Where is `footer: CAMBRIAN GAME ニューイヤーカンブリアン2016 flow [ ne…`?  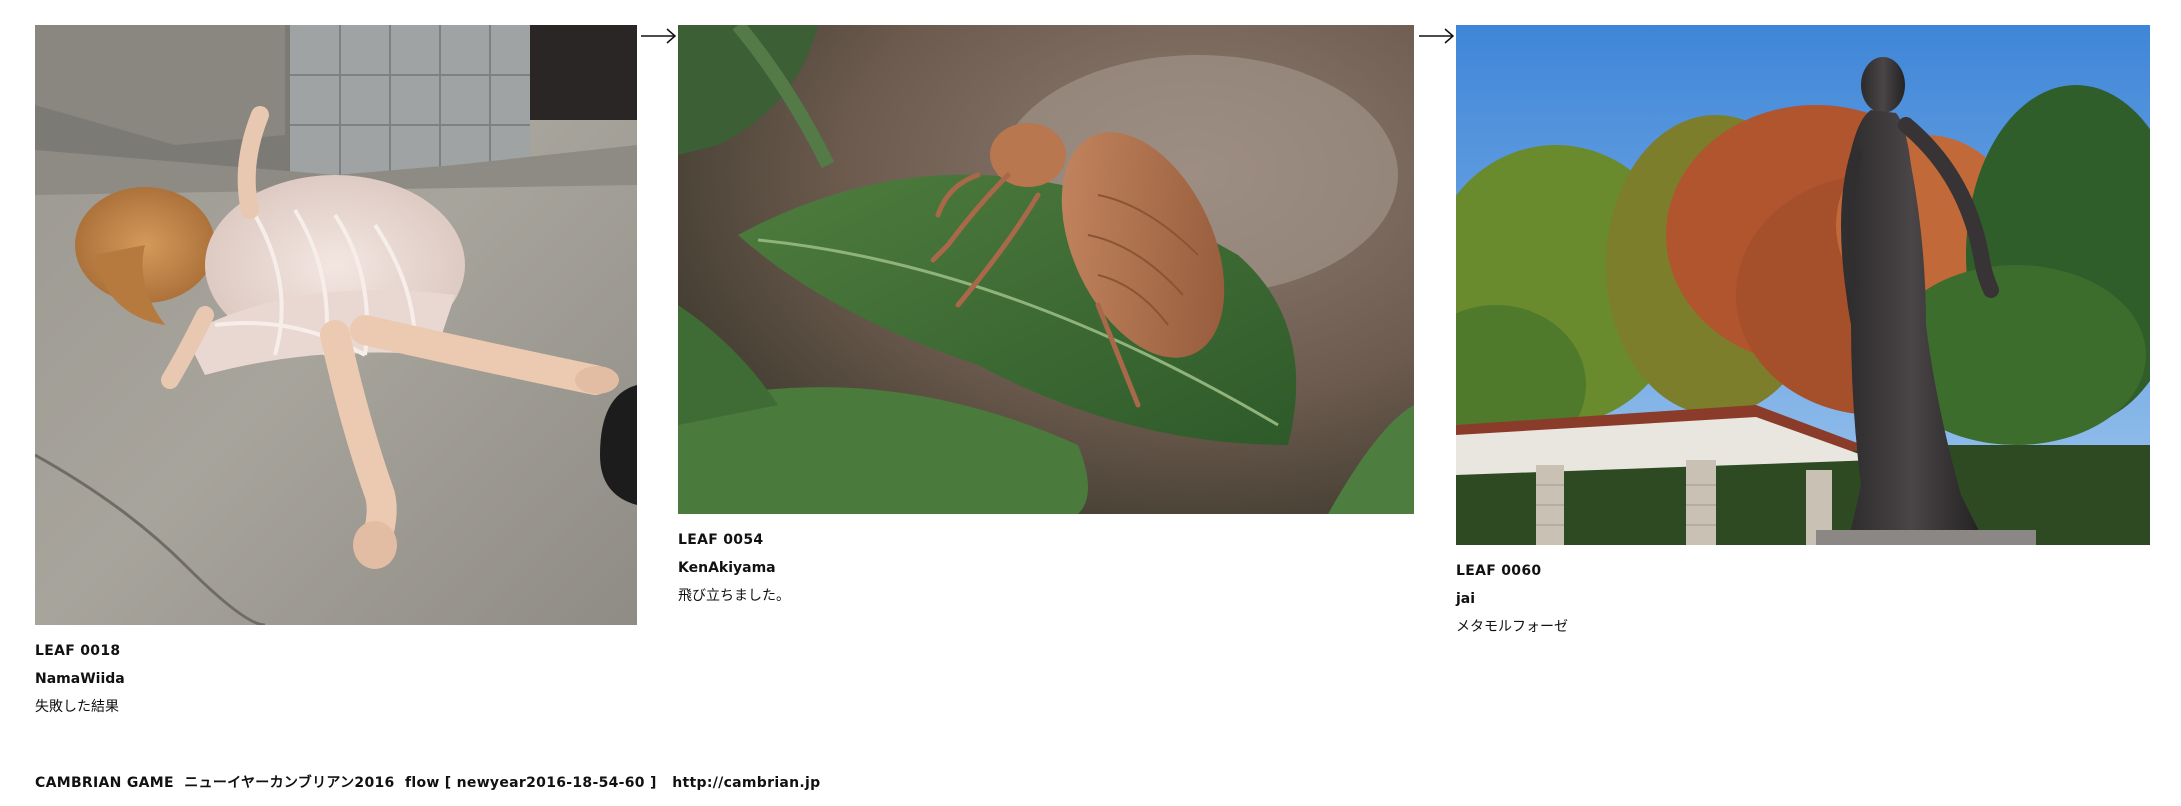
footer: CAMBRIAN GAME ニューイヤーカンブリアン2016 flow [ ne… is located at coordinates (427, 782).